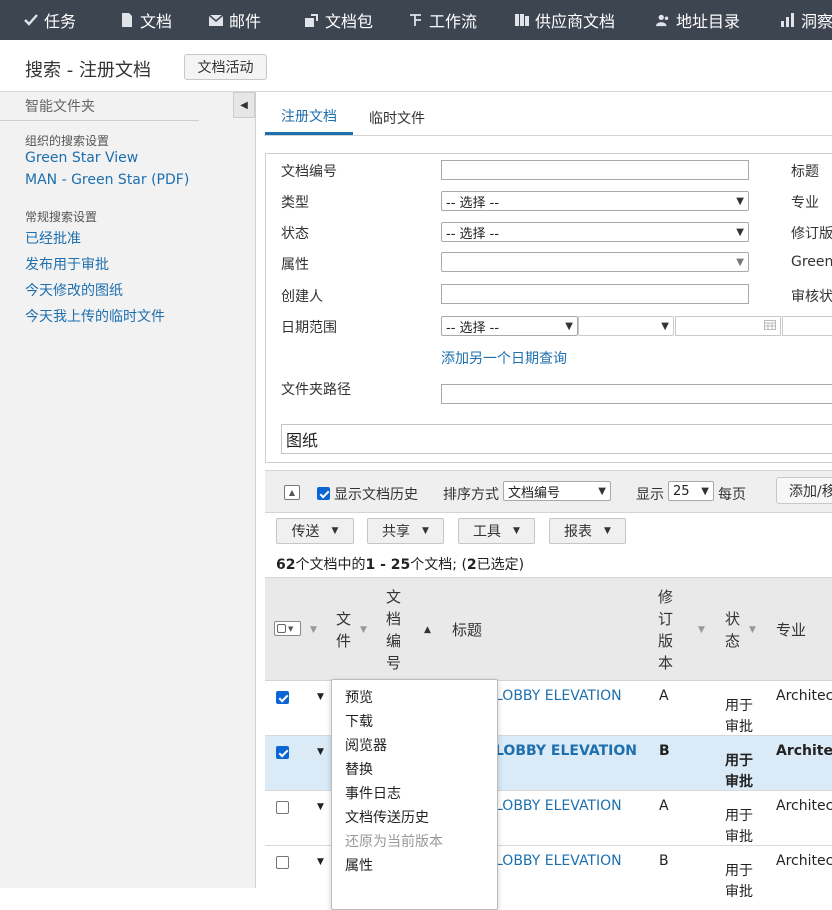 This screenshot has height=910, width=832. Describe the element at coordinates (681, 491) in the screenshot. I see `per-page-value: 25` at that location.